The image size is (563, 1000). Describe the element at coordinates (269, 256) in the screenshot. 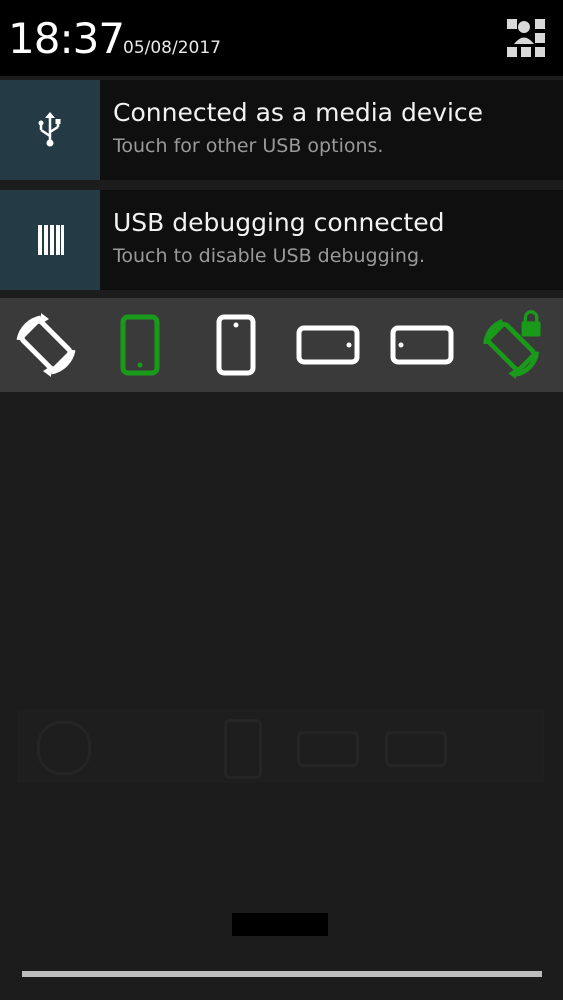

I see `notification-subtitle: Touch to disable USB debugging.` at that location.